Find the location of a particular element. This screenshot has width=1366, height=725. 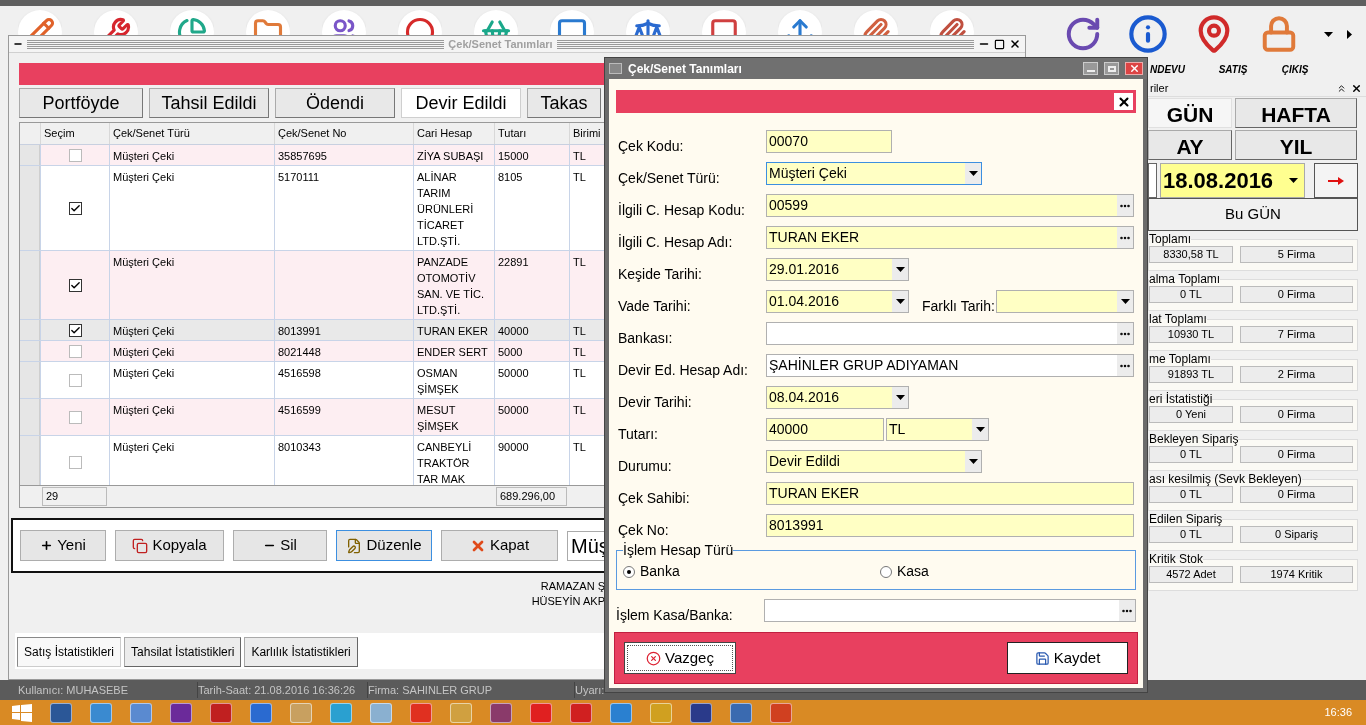

maximize-button is located at coordinates (1111, 68).